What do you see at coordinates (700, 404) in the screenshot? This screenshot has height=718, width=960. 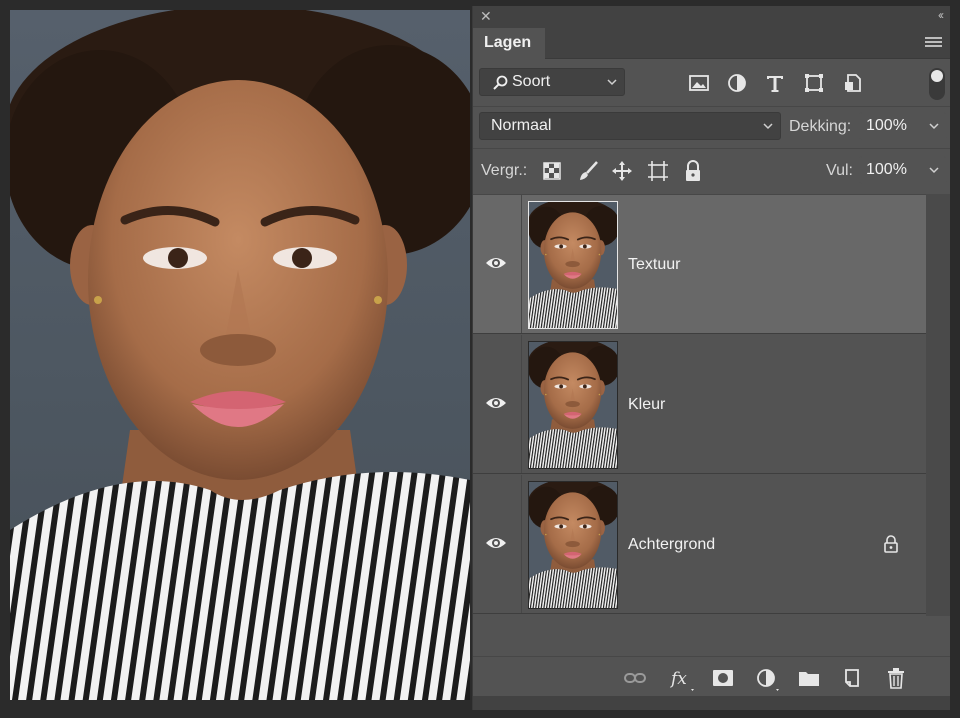 I see `layer-row-kleur: Kleur` at bounding box center [700, 404].